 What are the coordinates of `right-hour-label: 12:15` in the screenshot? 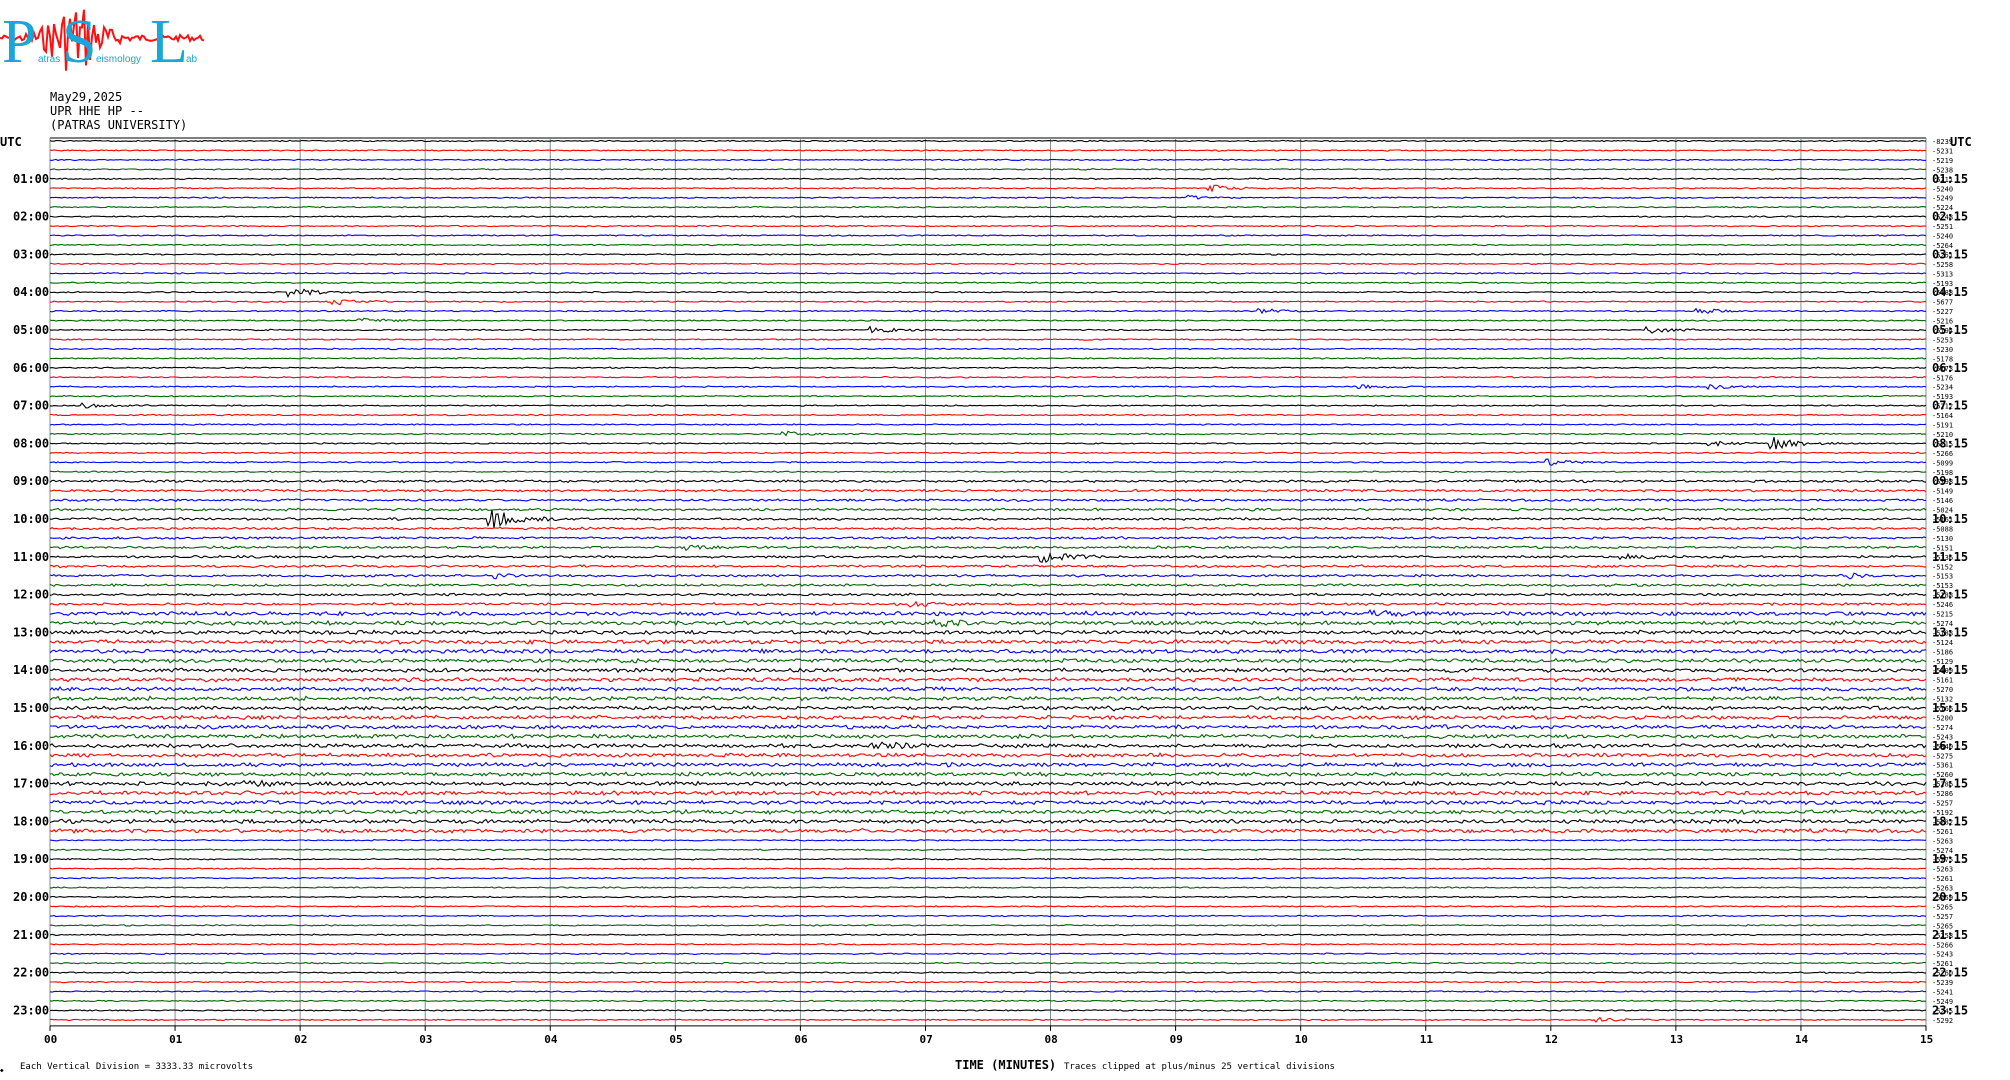 It's located at (1950, 595).